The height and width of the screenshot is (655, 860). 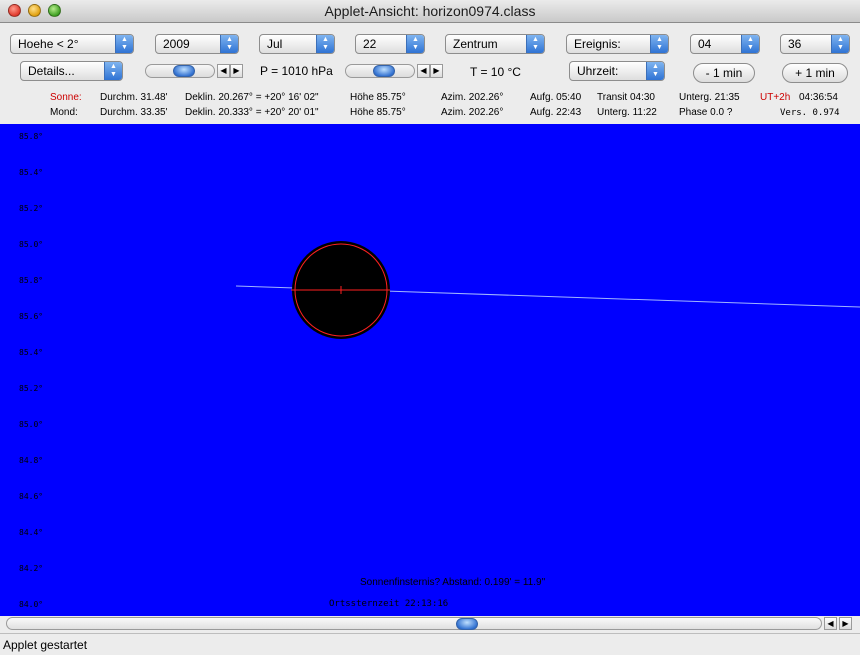 I want to click on year-select: 2009 ▲ ▼, so click(x=197, y=44).